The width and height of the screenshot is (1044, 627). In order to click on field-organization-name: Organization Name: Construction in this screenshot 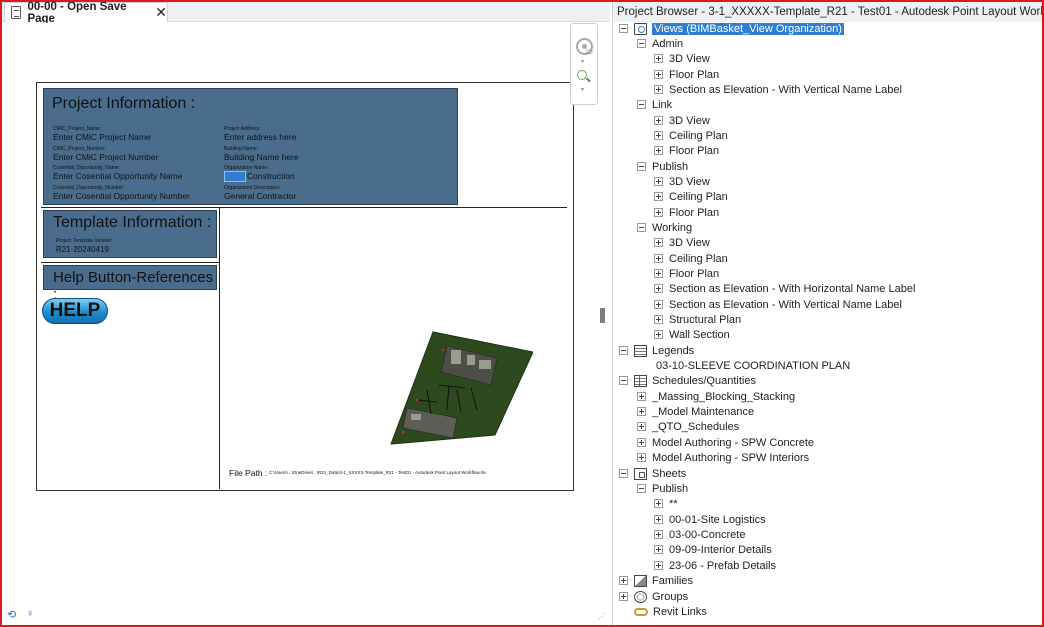, I will do `click(259, 174)`.